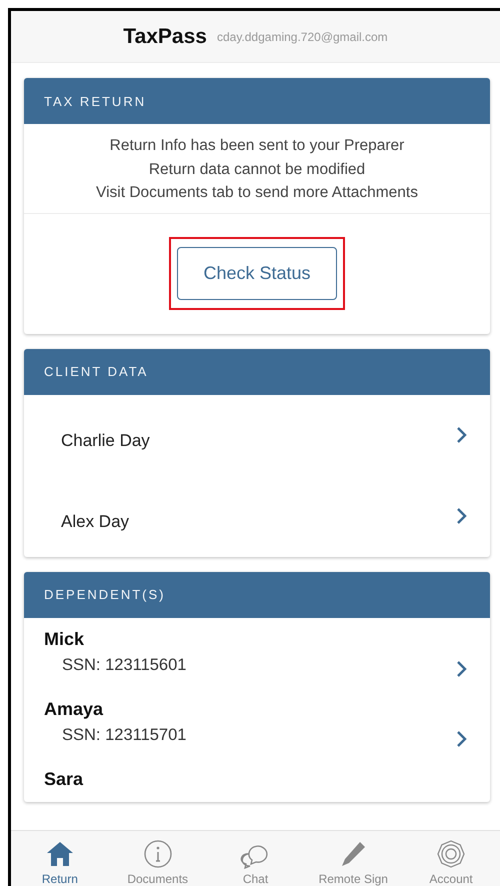 Image resolution: width=500 pixels, height=886 pixels. I want to click on client-name: Charlie Day, so click(105, 441).